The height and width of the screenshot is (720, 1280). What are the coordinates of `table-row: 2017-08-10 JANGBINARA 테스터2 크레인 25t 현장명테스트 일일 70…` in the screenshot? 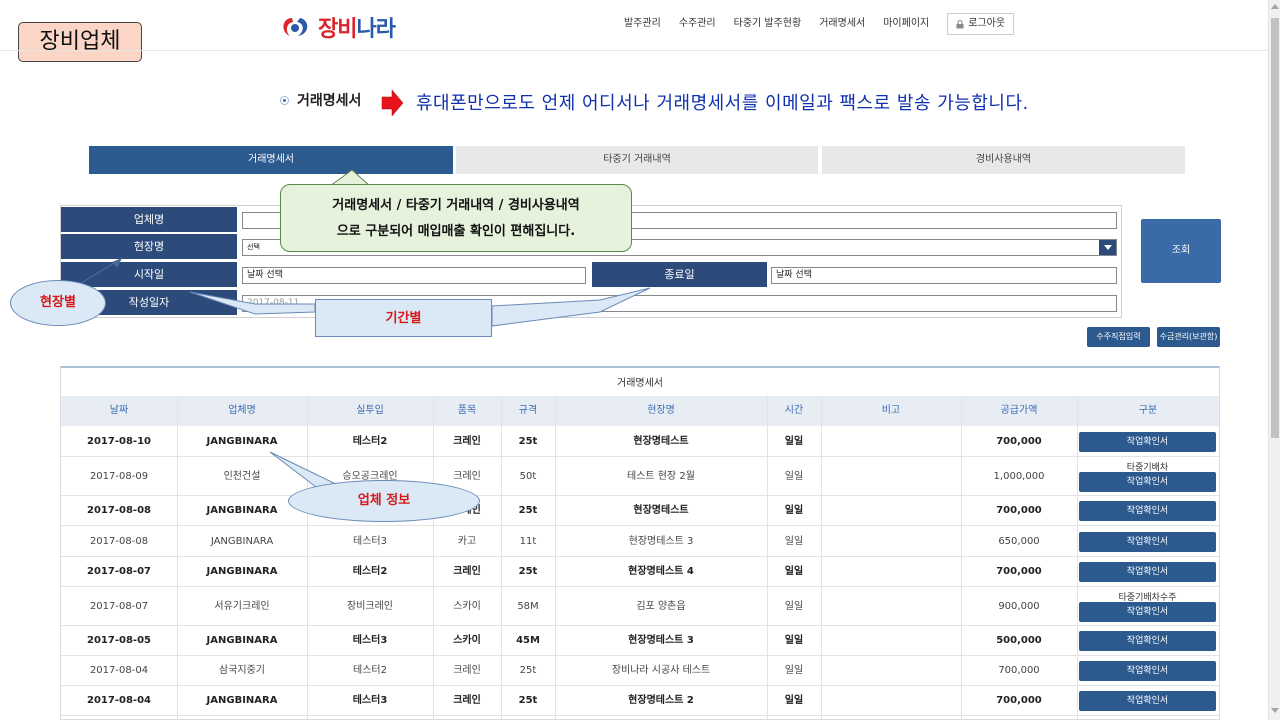 It's located at (640, 441).